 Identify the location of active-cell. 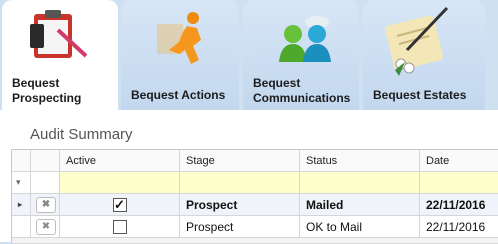
(120, 226).